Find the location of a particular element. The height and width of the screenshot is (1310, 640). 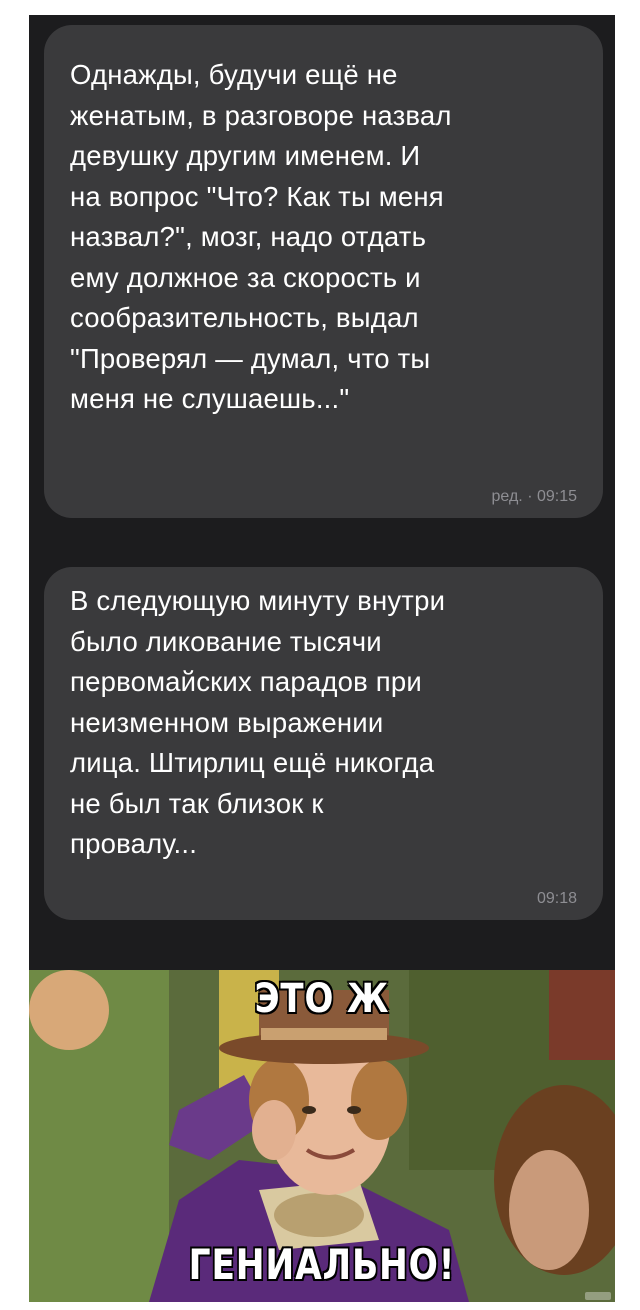

meme-bottom-caption: ГЕНИАЛЬНО! is located at coordinates (322, 1264).